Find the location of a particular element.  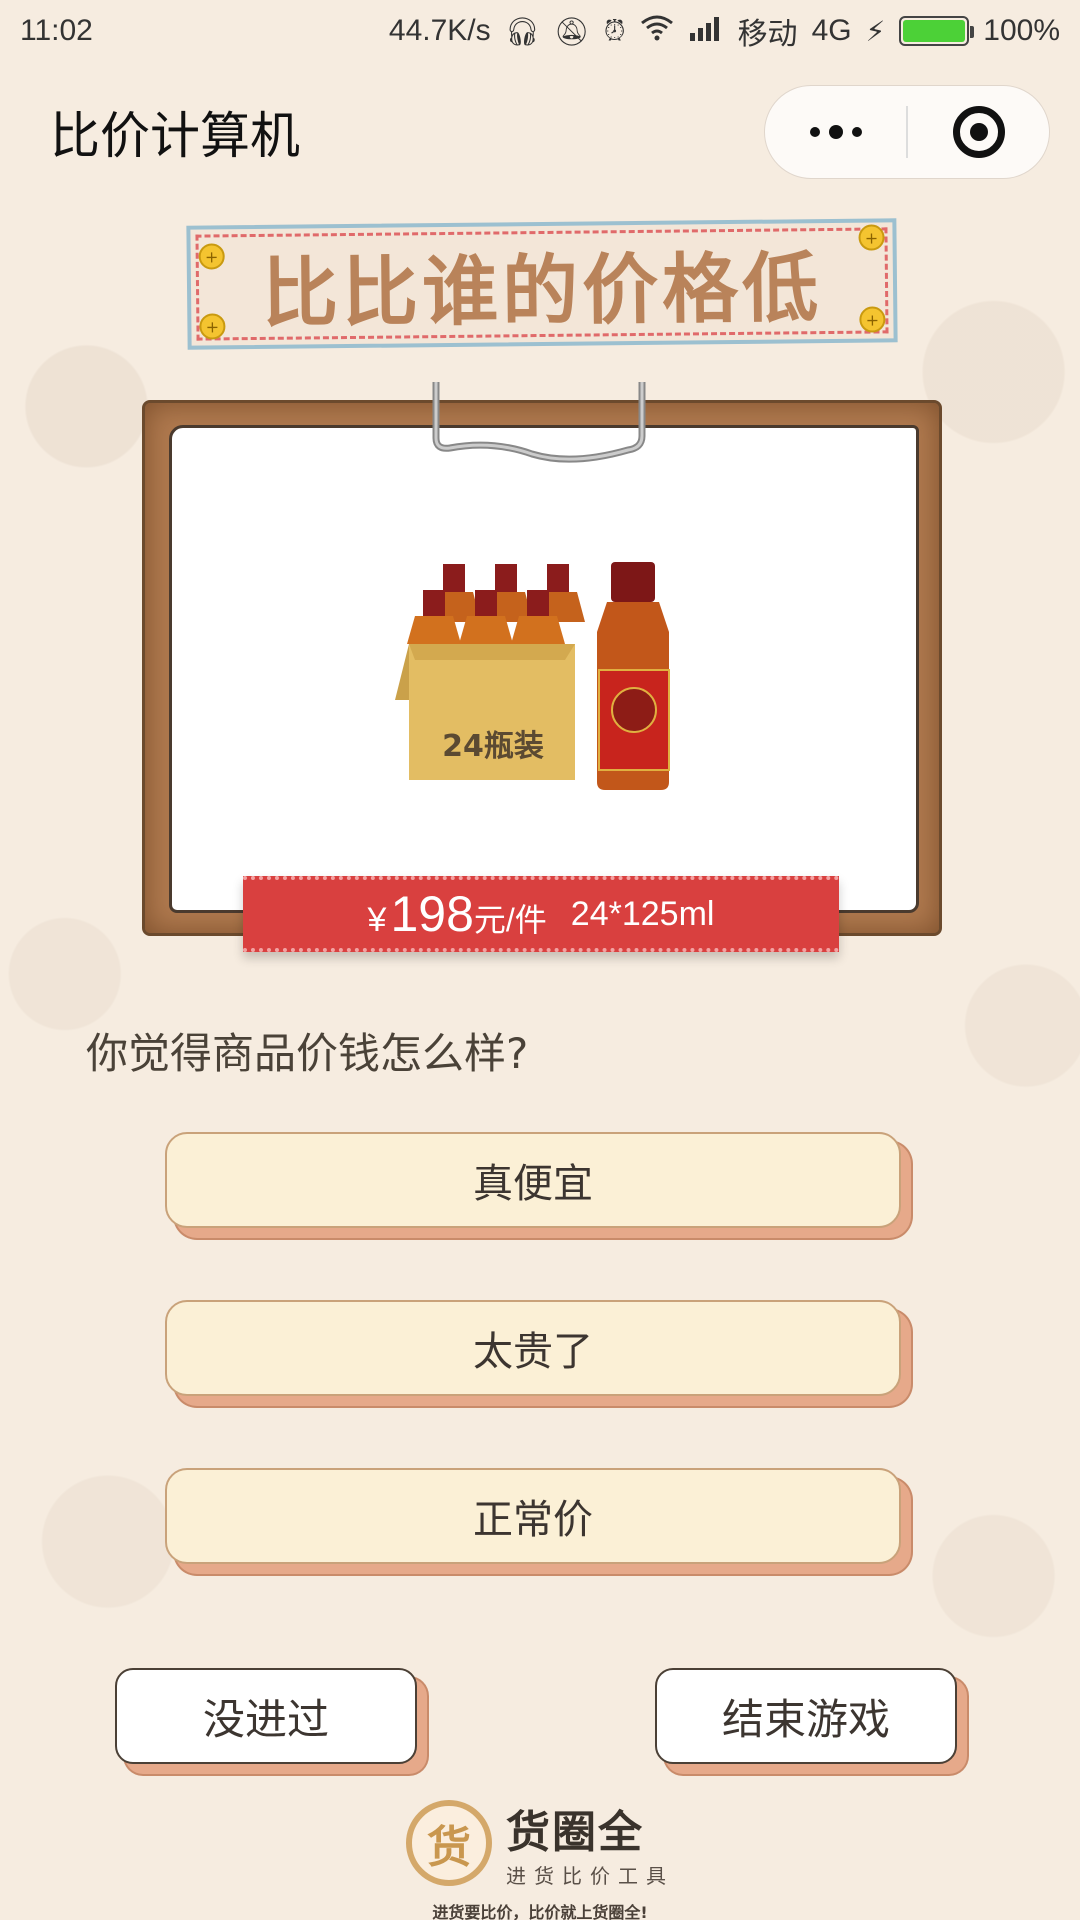

footer-slogan: 进货要比价，比价就上货圈全! is located at coordinates (540, 1911).